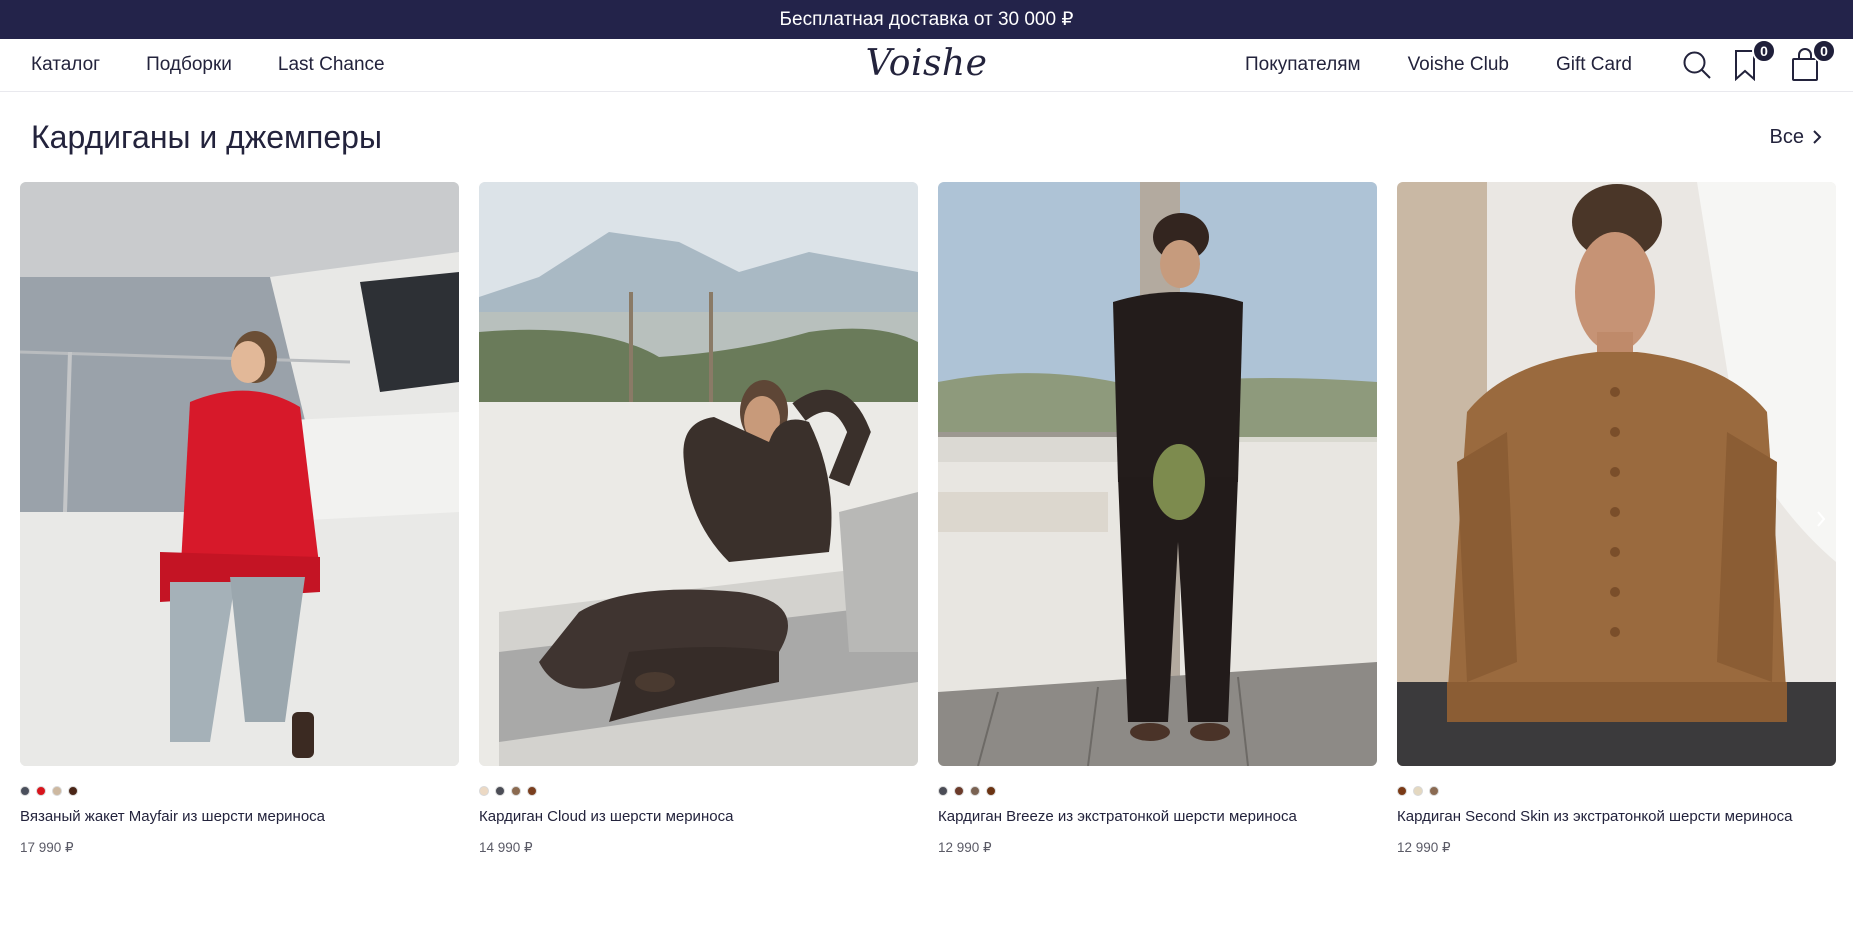  What do you see at coordinates (926, 137) in the screenshot?
I see `section-header: Кардиганы и джемперы Все` at bounding box center [926, 137].